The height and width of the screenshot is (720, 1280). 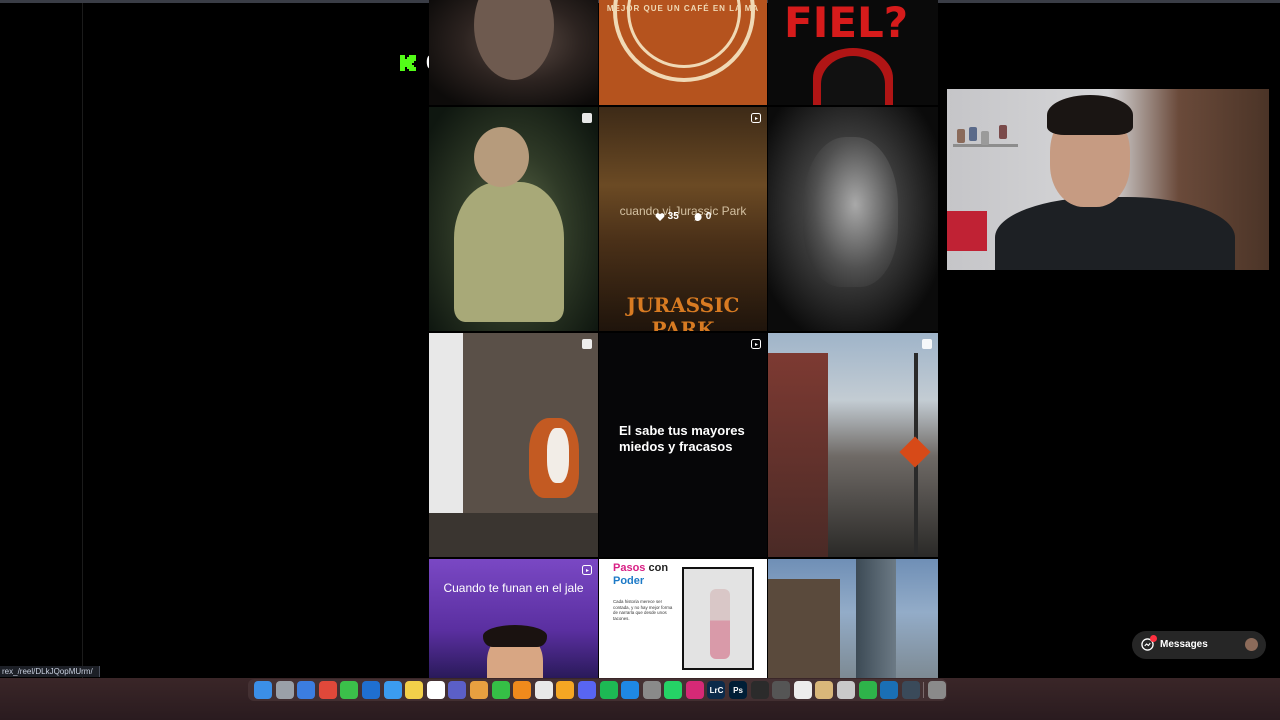 I want to click on tree-base, so click(x=513, y=535).